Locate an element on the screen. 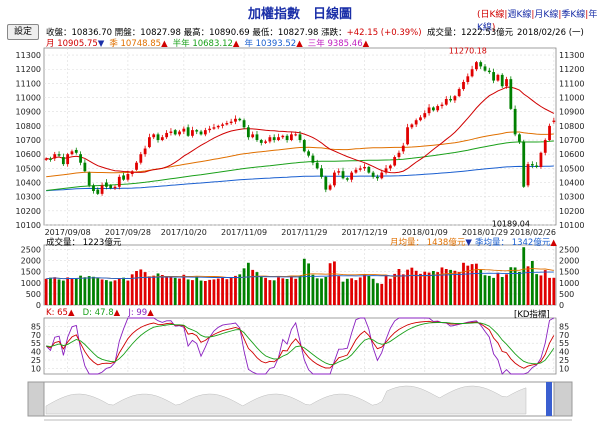 The height and width of the screenshot is (430, 600). price-y-tick: 11200 is located at coordinates (28, 69).